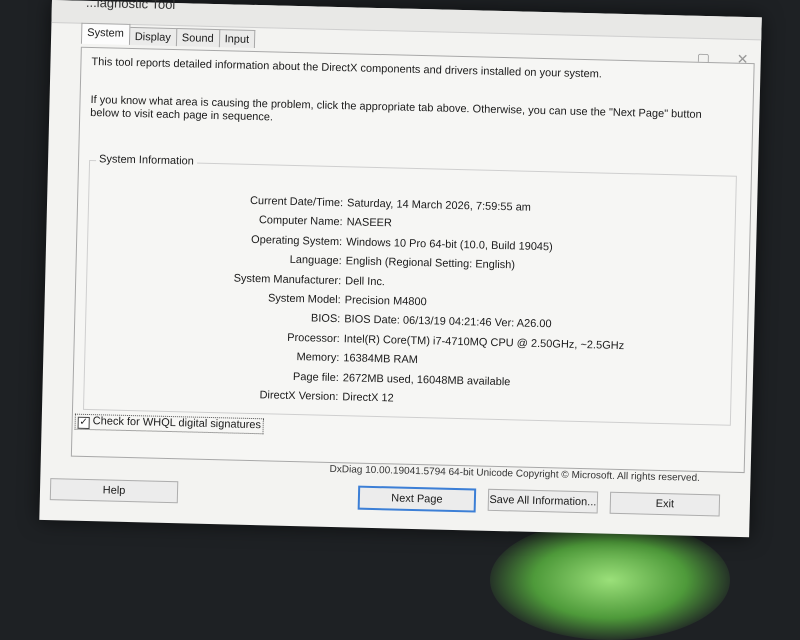 This screenshot has width=800, height=640. What do you see at coordinates (439, 205) in the screenshot?
I see `info-value: Saturday, 14 March 2026, 7:59:55 am` at bounding box center [439, 205].